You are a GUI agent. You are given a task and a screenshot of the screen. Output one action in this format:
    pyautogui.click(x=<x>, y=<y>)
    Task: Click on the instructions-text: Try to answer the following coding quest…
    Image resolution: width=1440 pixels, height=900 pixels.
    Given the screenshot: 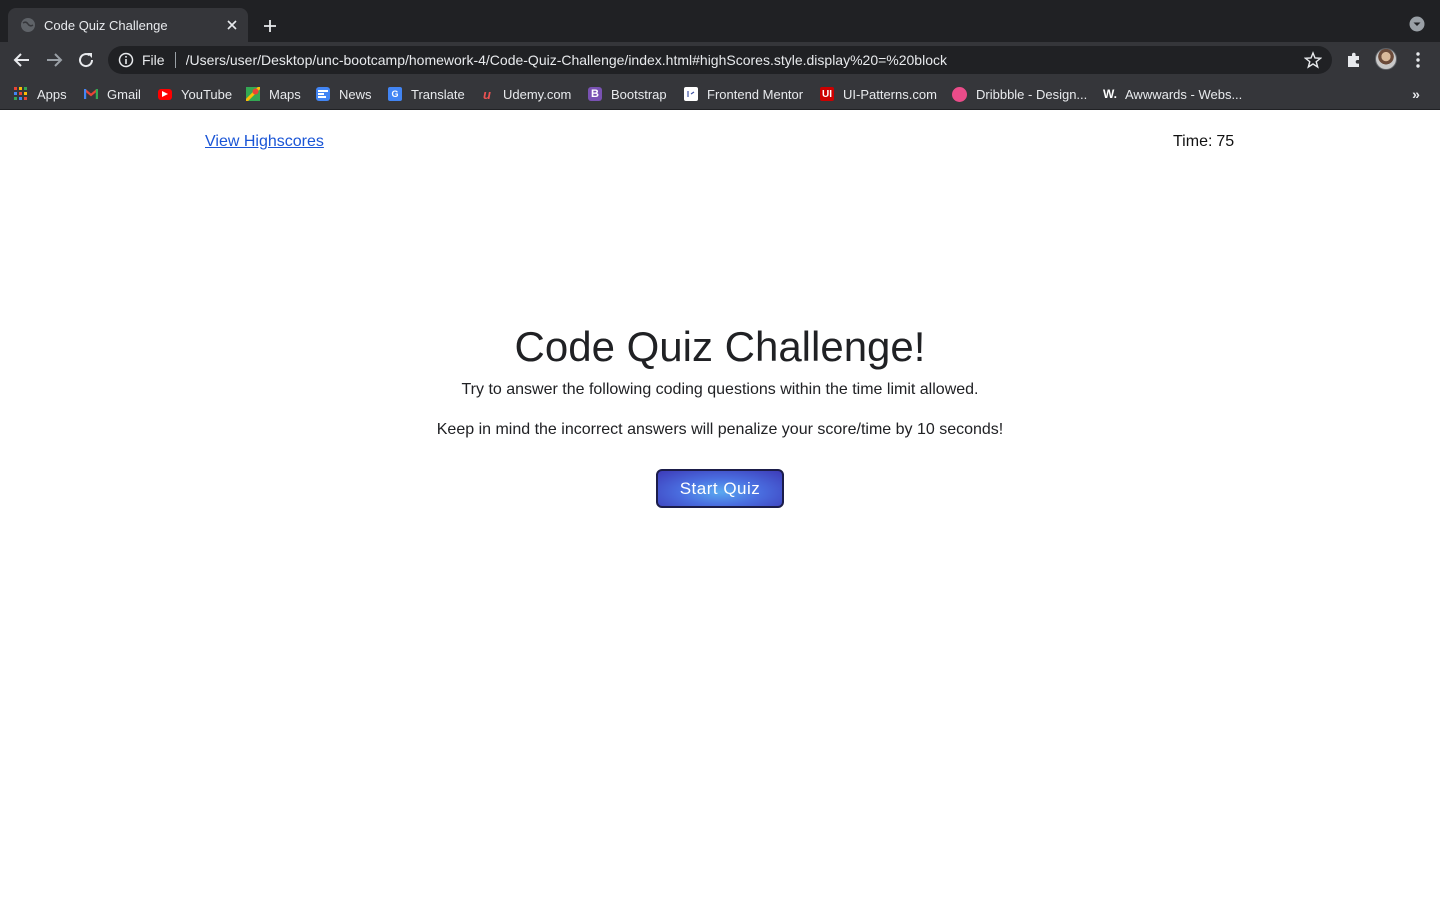 What is the action you would take?
    pyautogui.click(x=720, y=389)
    